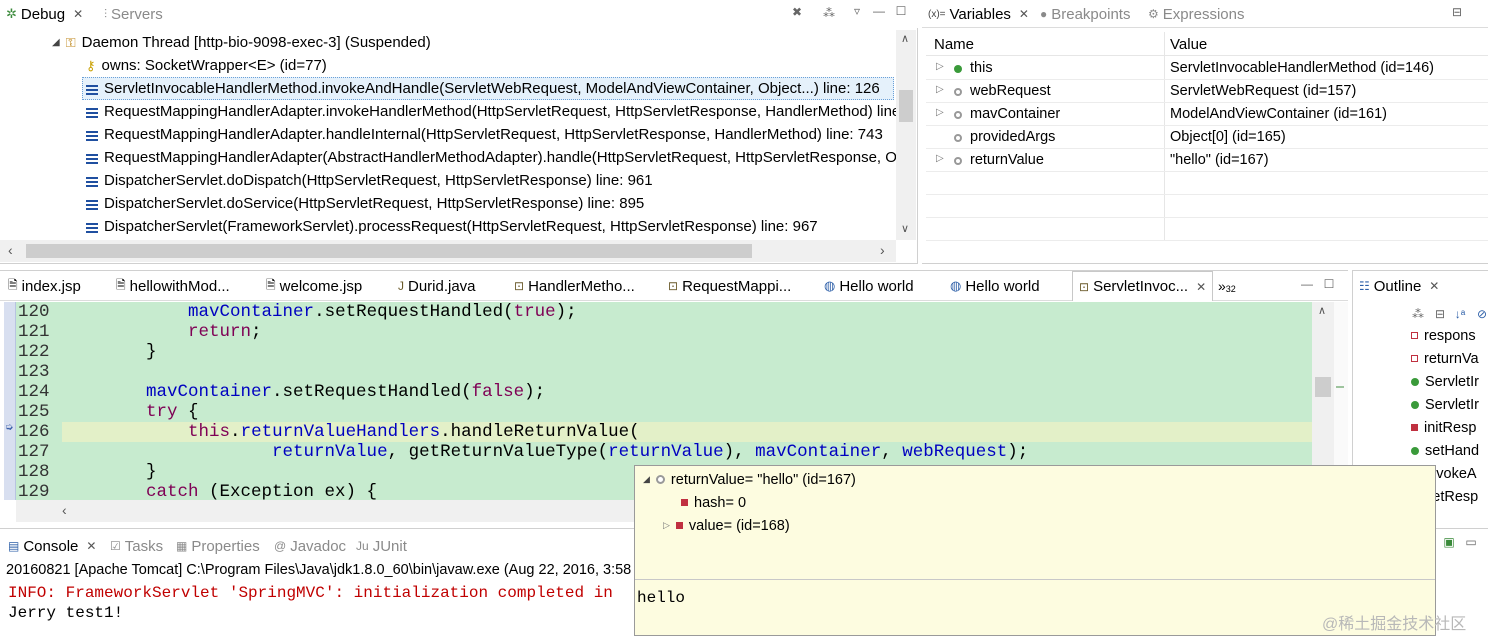 This screenshot has height=636, width=1488. I want to click on class-file-icon: ⊡, so click(673, 286).